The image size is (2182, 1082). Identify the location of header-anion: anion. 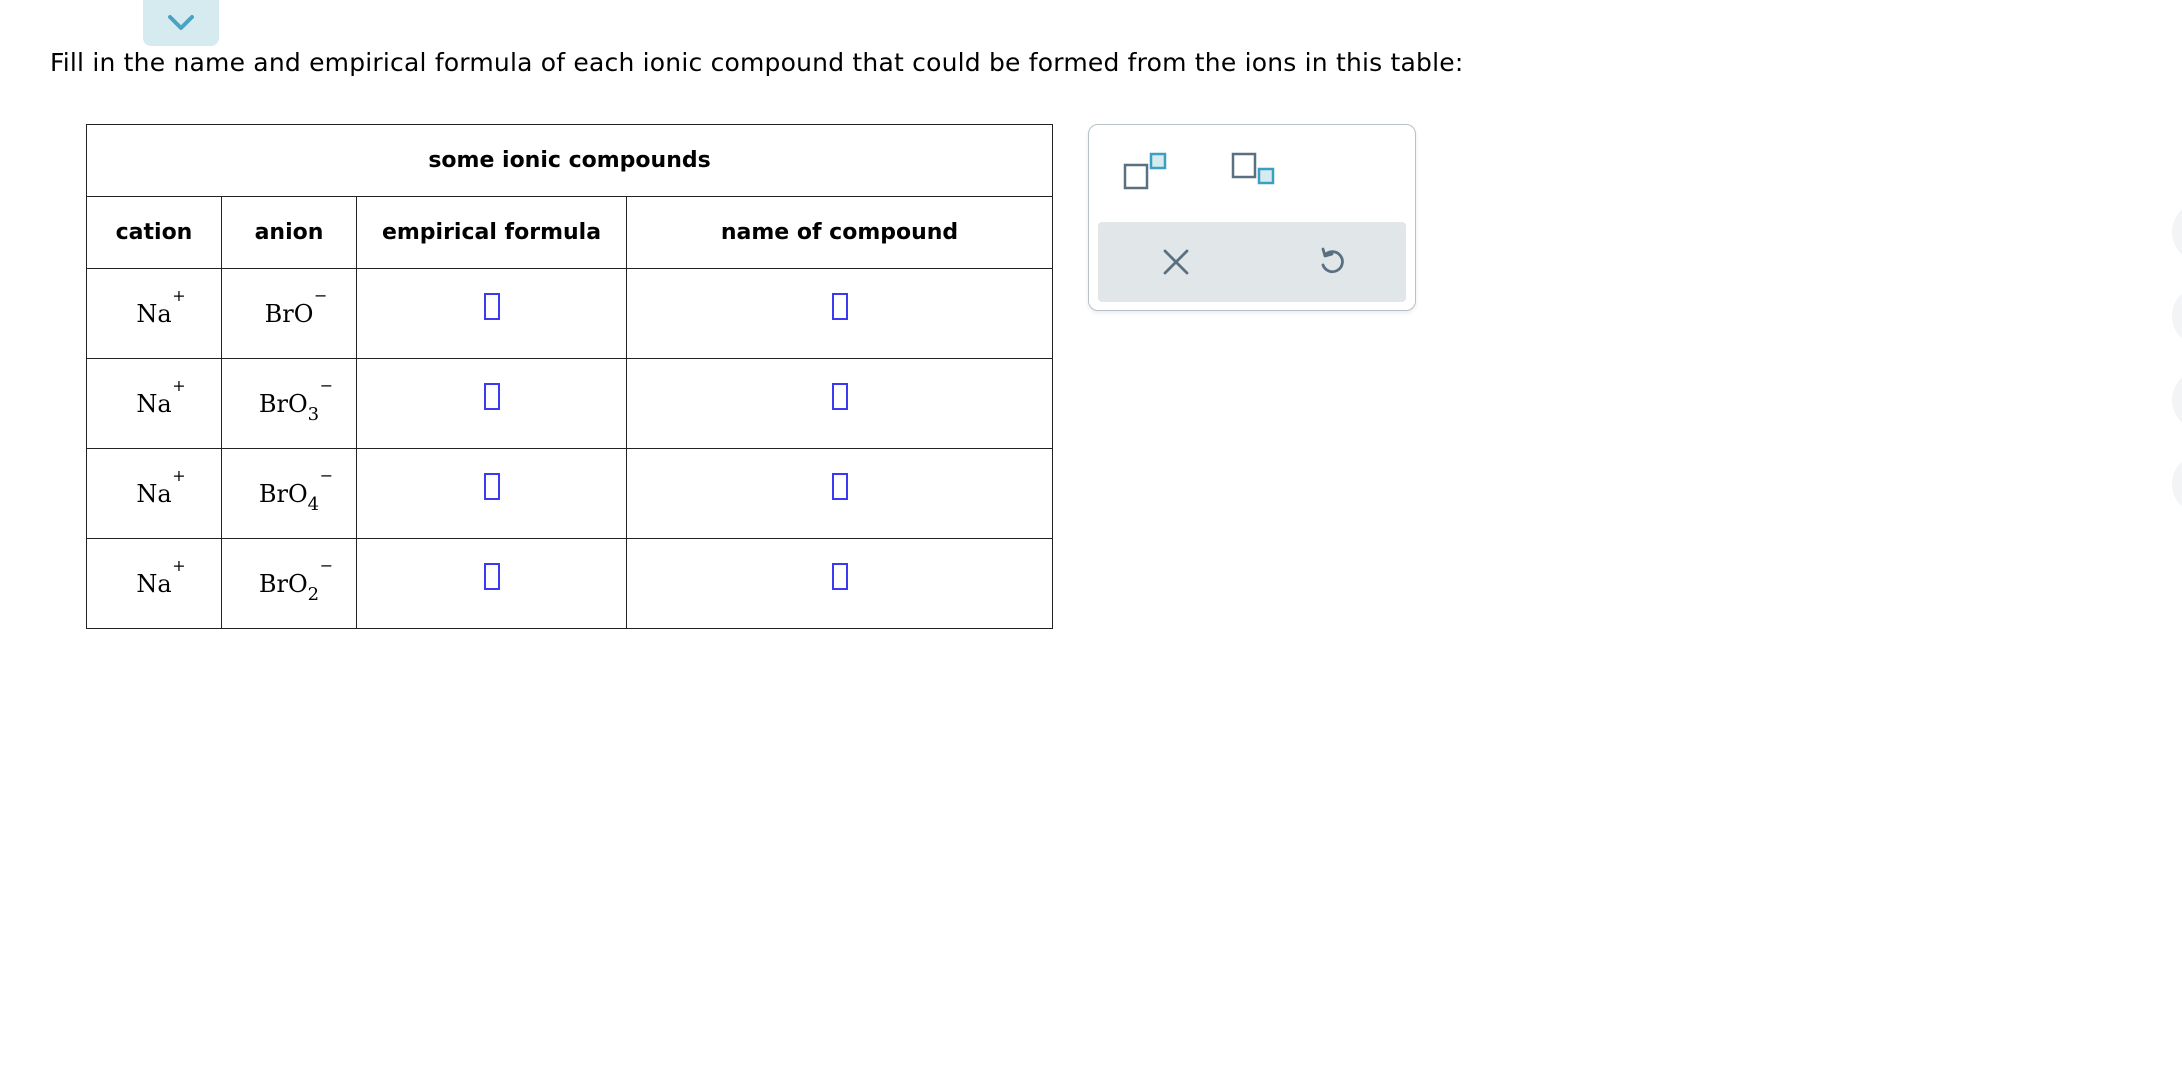
(289, 232).